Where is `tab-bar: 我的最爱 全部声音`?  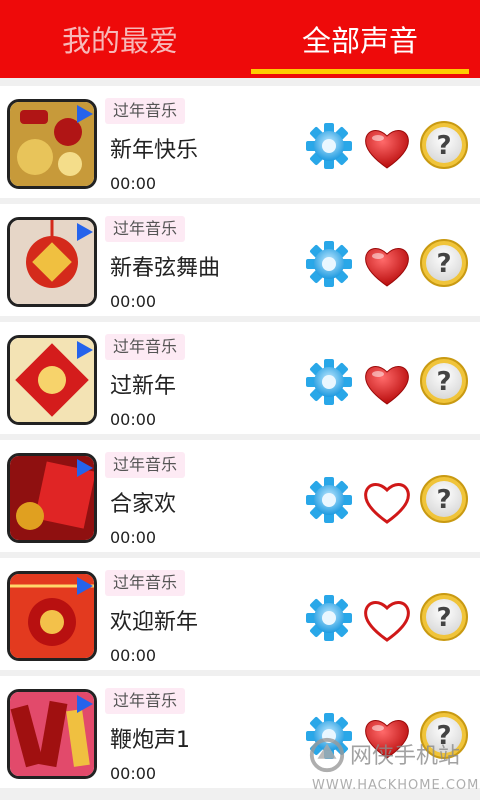 tab-bar: 我的最爱 全部声音 is located at coordinates (240, 39).